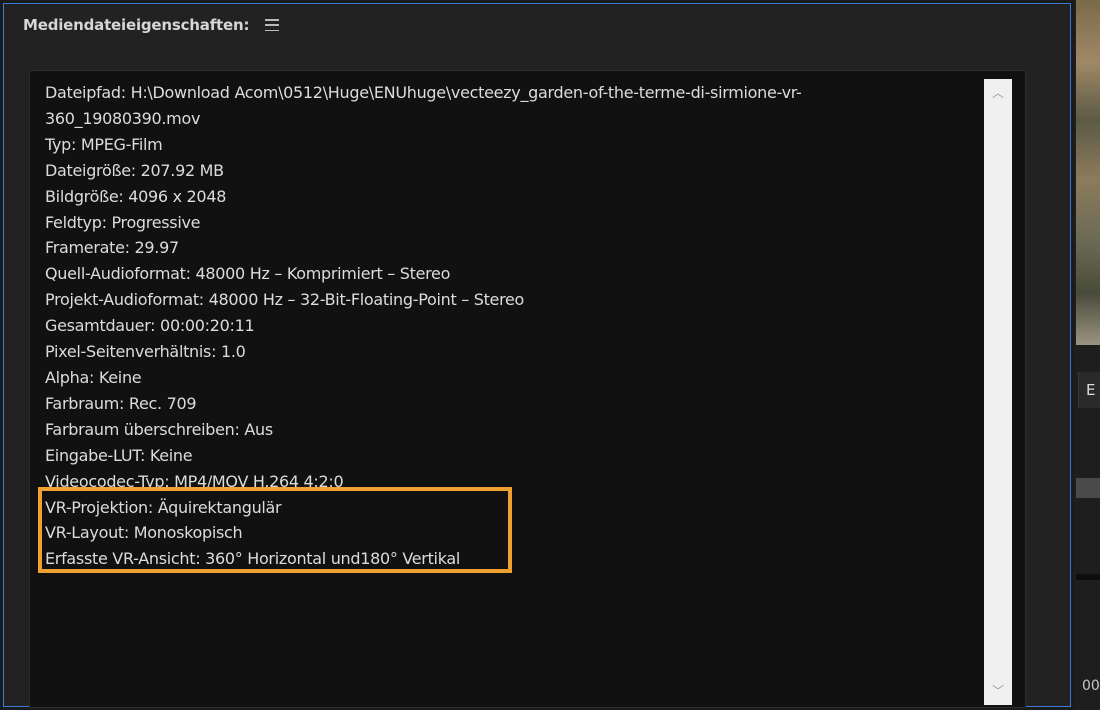 Image resolution: width=1100 pixels, height=710 pixels. I want to click on property-line-duration: Gesamtdauer: 00:00:20:11, so click(150, 326).